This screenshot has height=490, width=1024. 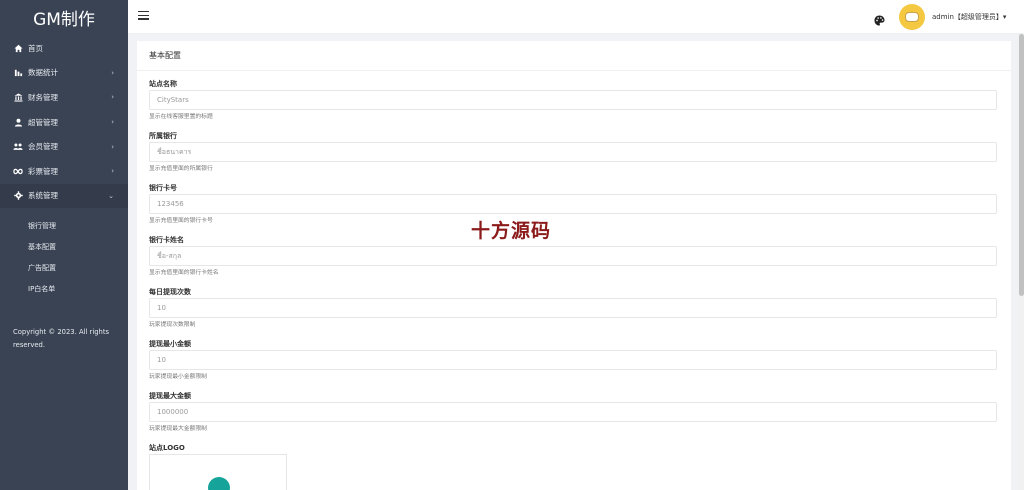 I want to click on min-withdraw-input: 10, so click(x=573, y=360).